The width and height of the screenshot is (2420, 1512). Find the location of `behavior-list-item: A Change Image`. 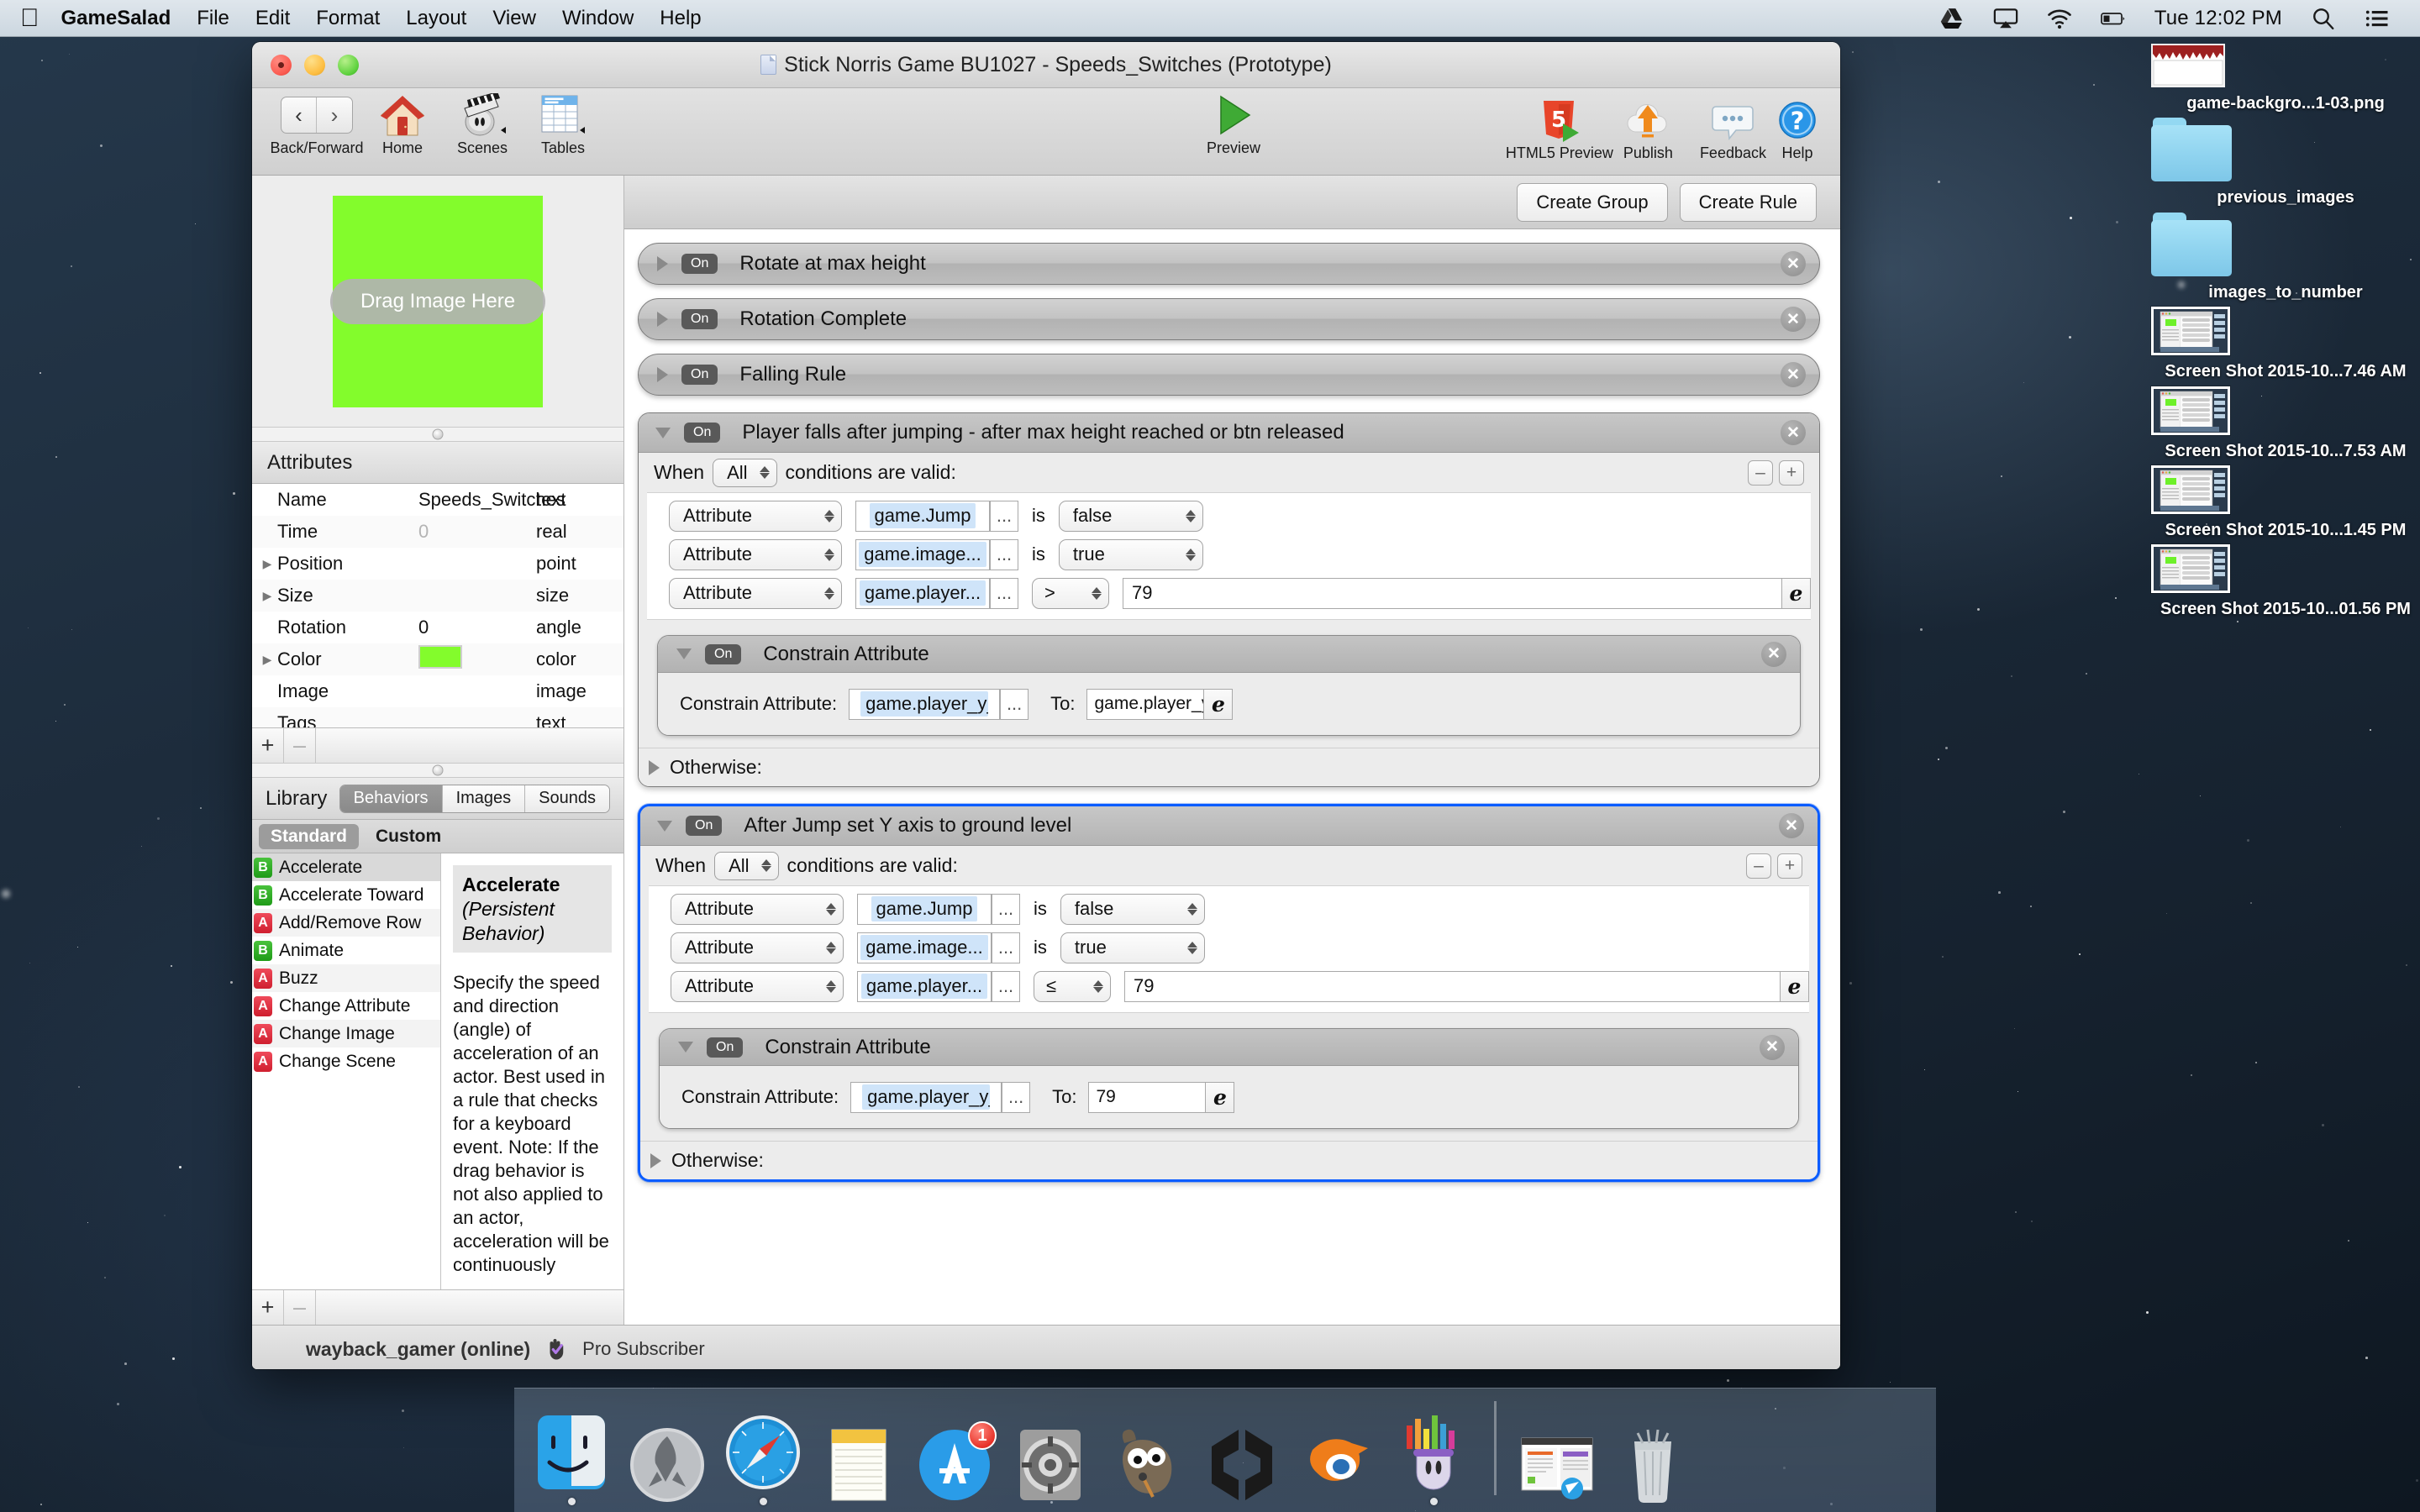

behavior-list-item: A Change Image is located at coordinates (346, 1033).